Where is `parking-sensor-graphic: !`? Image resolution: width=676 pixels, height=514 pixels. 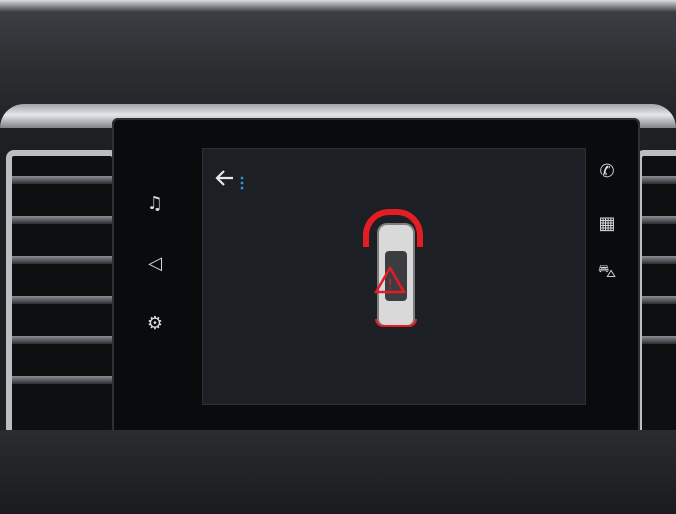
parking-sensor-graphic: ! is located at coordinates (394, 268).